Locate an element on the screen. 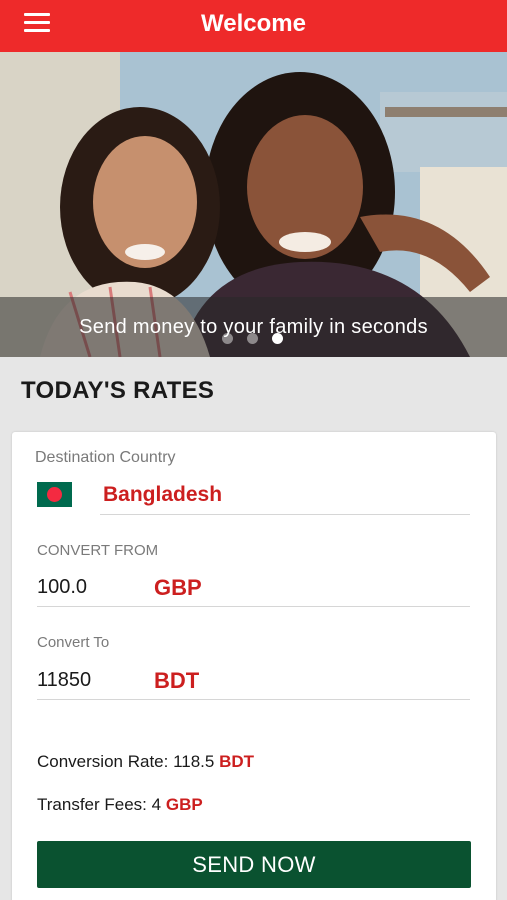 This screenshot has height=900, width=507. bangladesh-flag-icon is located at coordinates (54, 494).